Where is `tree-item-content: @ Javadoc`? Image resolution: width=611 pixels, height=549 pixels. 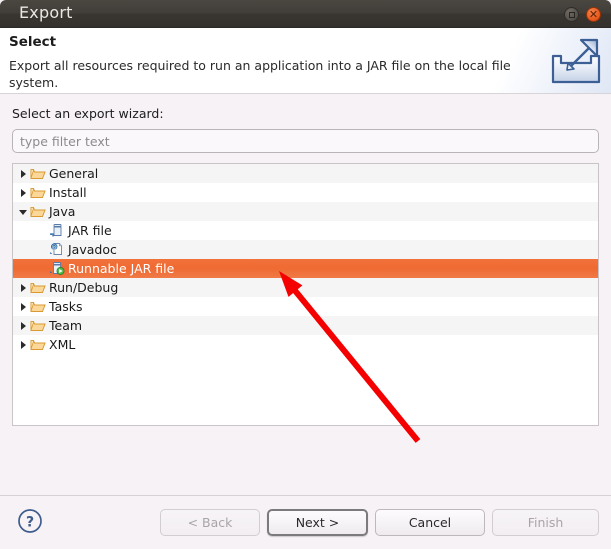 tree-item-content: @ Javadoc is located at coordinates (74, 249).